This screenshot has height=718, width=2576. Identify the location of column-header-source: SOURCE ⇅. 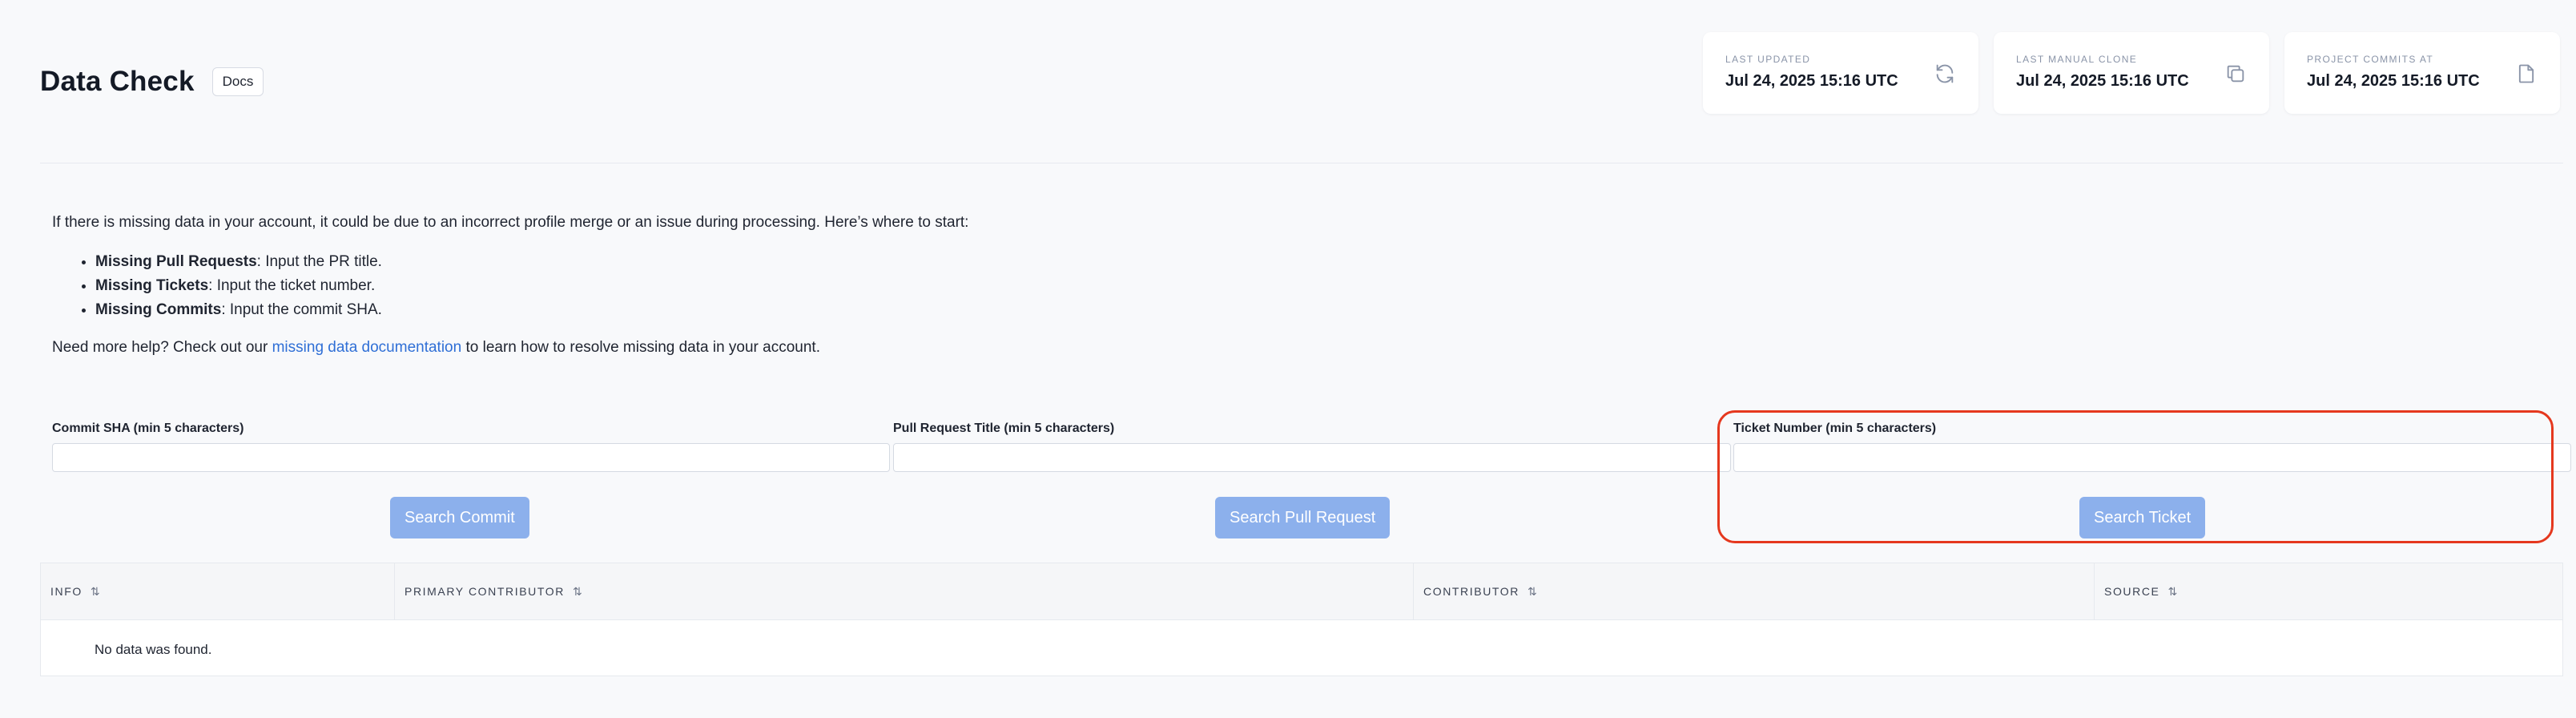
(2329, 591).